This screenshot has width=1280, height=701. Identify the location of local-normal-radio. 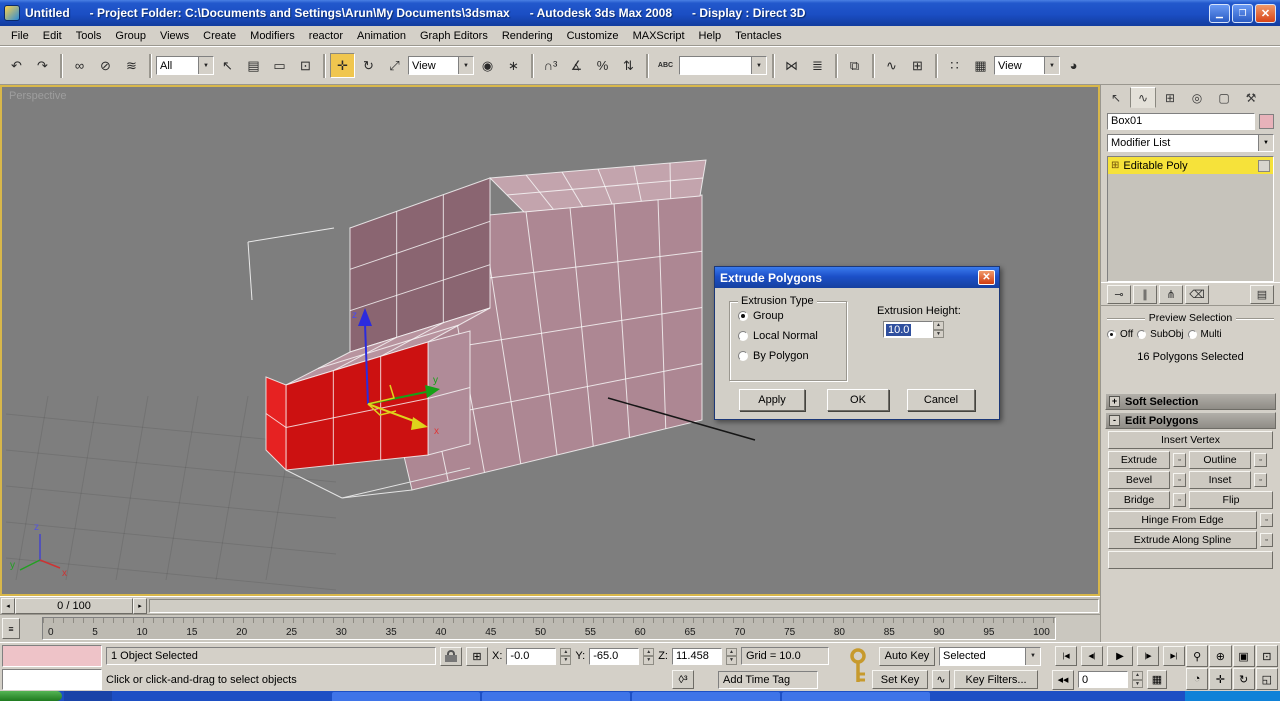
(743, 336).